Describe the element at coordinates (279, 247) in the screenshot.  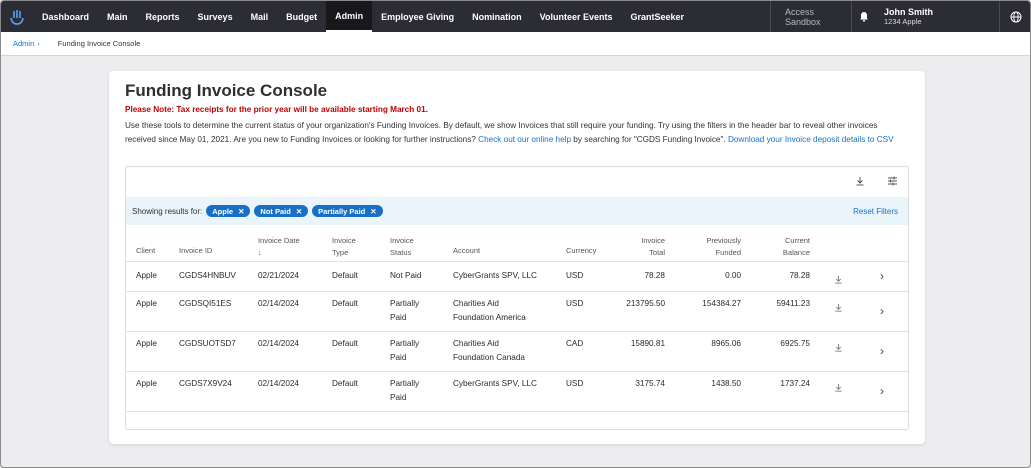
I see `col-invoice-date: Invoice Date ↓` at that location.